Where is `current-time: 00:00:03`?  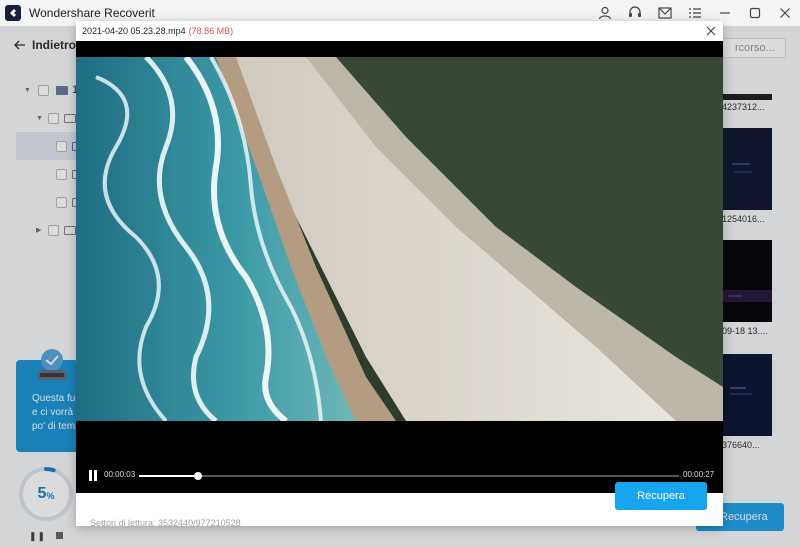 current-time: 00:00:03 is located at coordinates (120, 474).